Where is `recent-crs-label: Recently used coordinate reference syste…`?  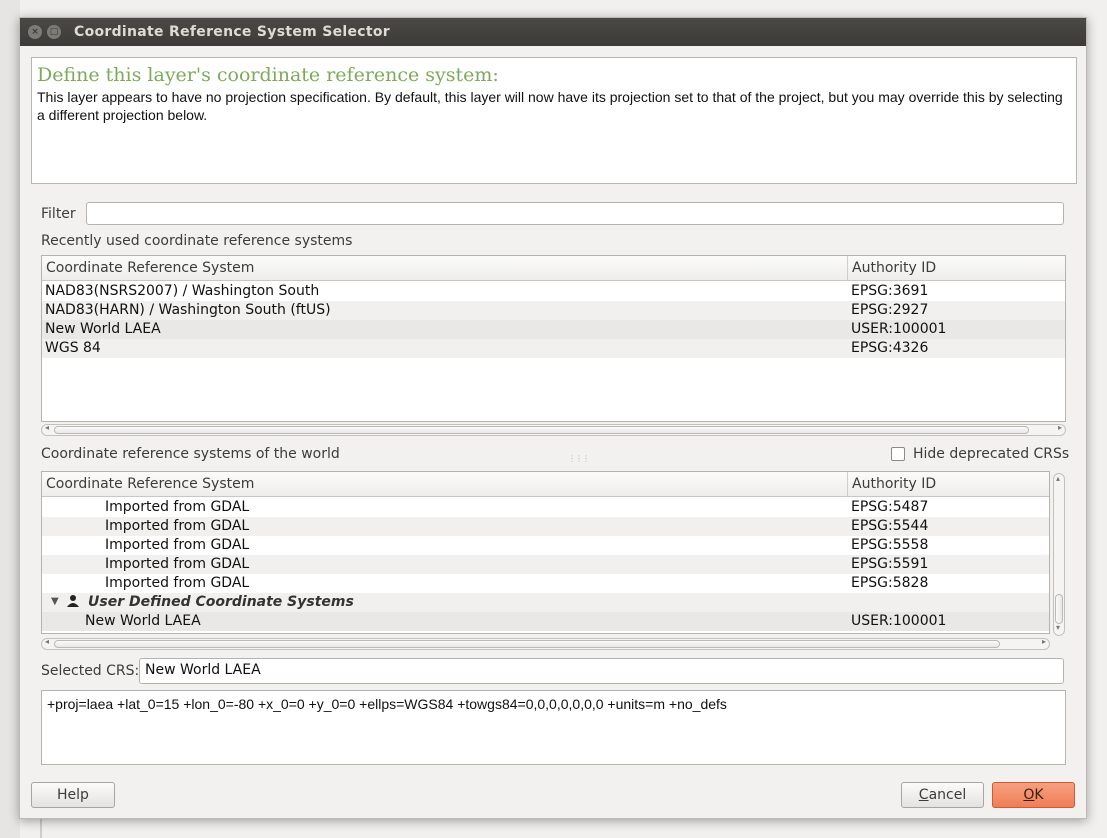 recent-crs-label: Recently used coordinate reference syste… is located at coordinates (197, 241).